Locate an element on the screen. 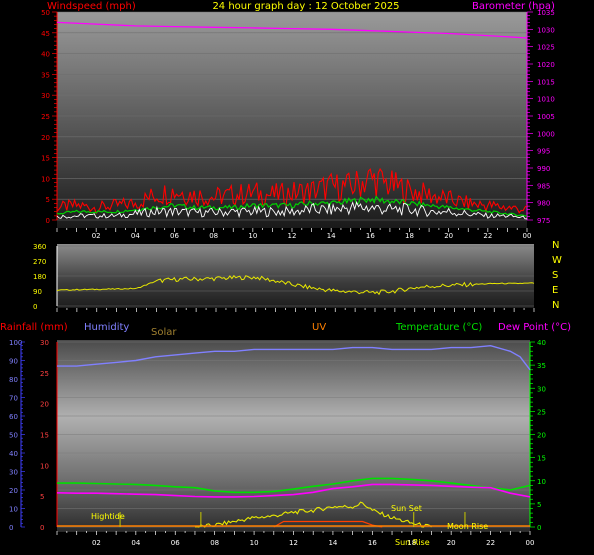  direction-tick-label: 270 is located at coordinates (39, 262).